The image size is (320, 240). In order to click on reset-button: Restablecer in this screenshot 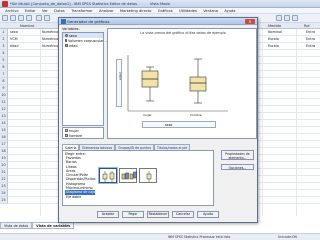, I will do `click(158, 214)`.